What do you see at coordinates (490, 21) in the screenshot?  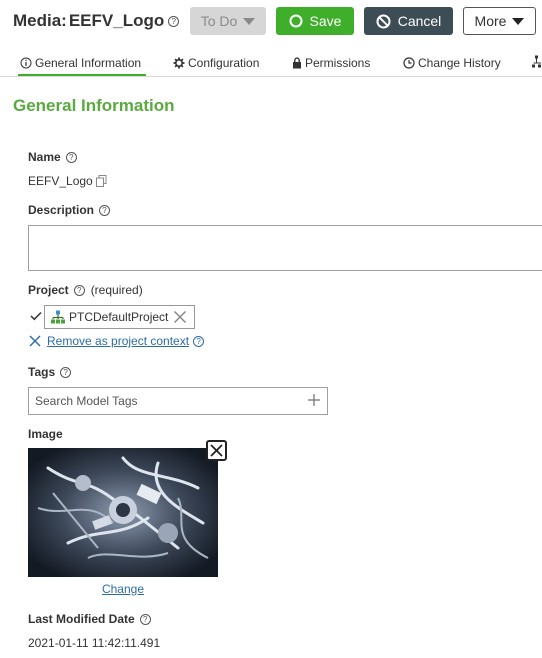 I see `more-button-label: More` at bounding box center [490, 21].